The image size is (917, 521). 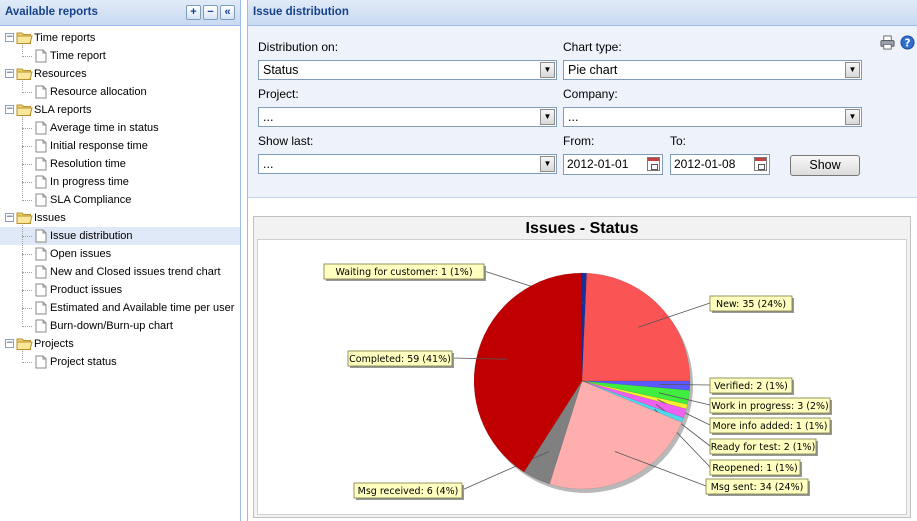 What do you see at coordinates (120, 182) in the screenshot?
I see `tree-item-in-progress-time: In progress time` at bounding box center [120, 182].